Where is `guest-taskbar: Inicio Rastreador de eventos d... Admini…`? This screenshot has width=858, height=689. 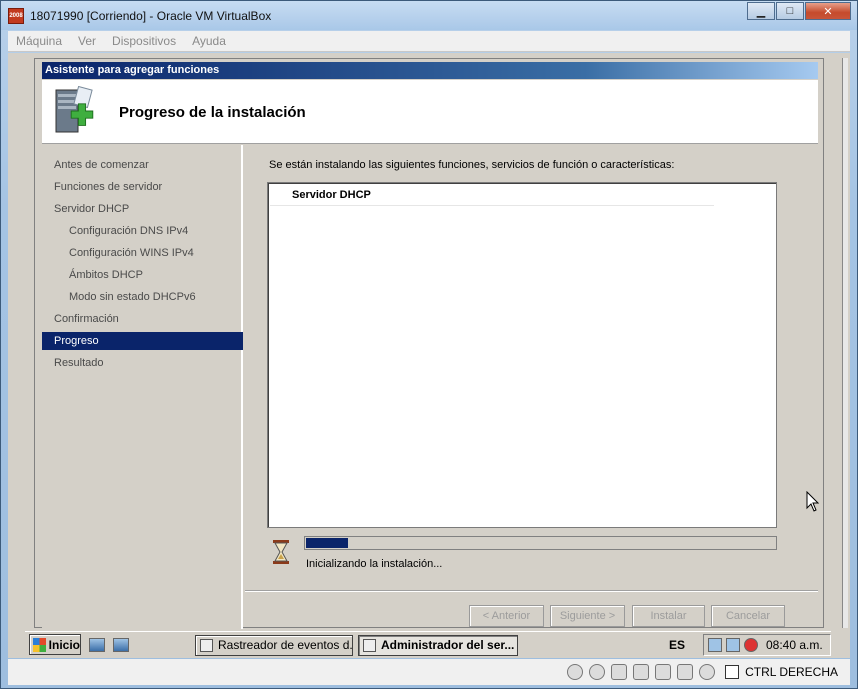 guest-taskbar: Inicio Rastreador de eventos d... Admini… is located at coordinates (428, 644).